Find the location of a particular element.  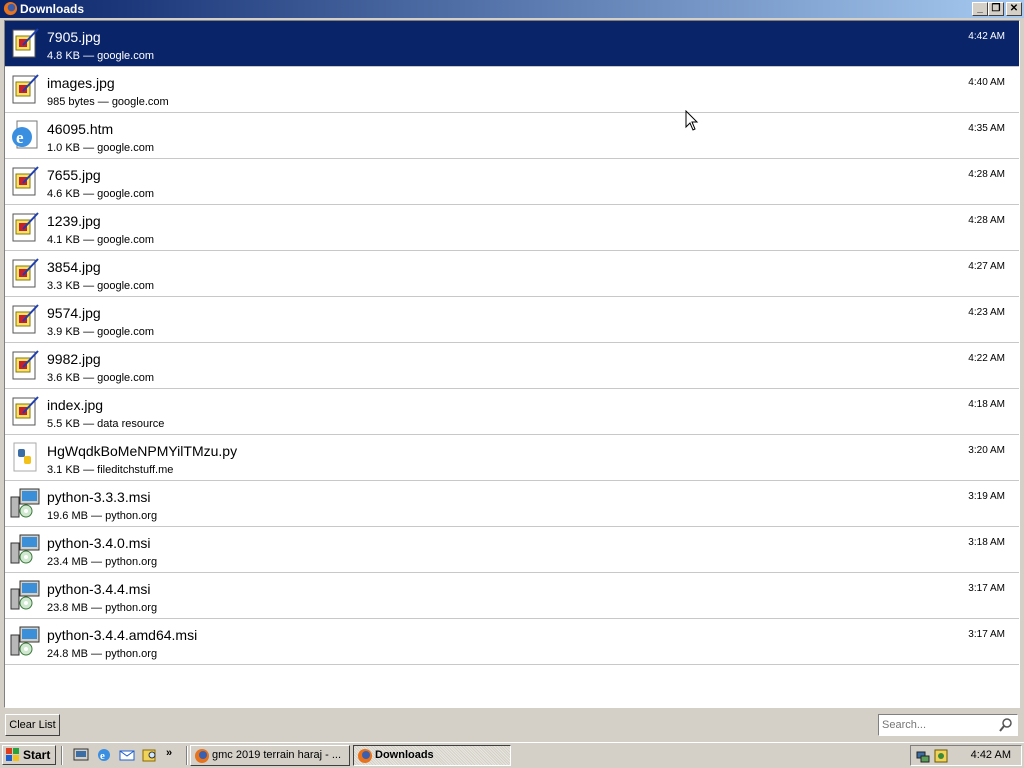

show-desktop-icon is located at coordinates (81, 755).